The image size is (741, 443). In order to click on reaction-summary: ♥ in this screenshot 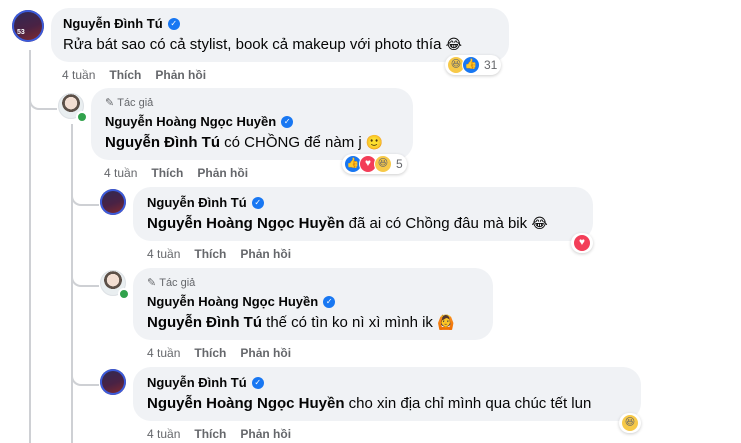, I will do `click(582, 243)`.